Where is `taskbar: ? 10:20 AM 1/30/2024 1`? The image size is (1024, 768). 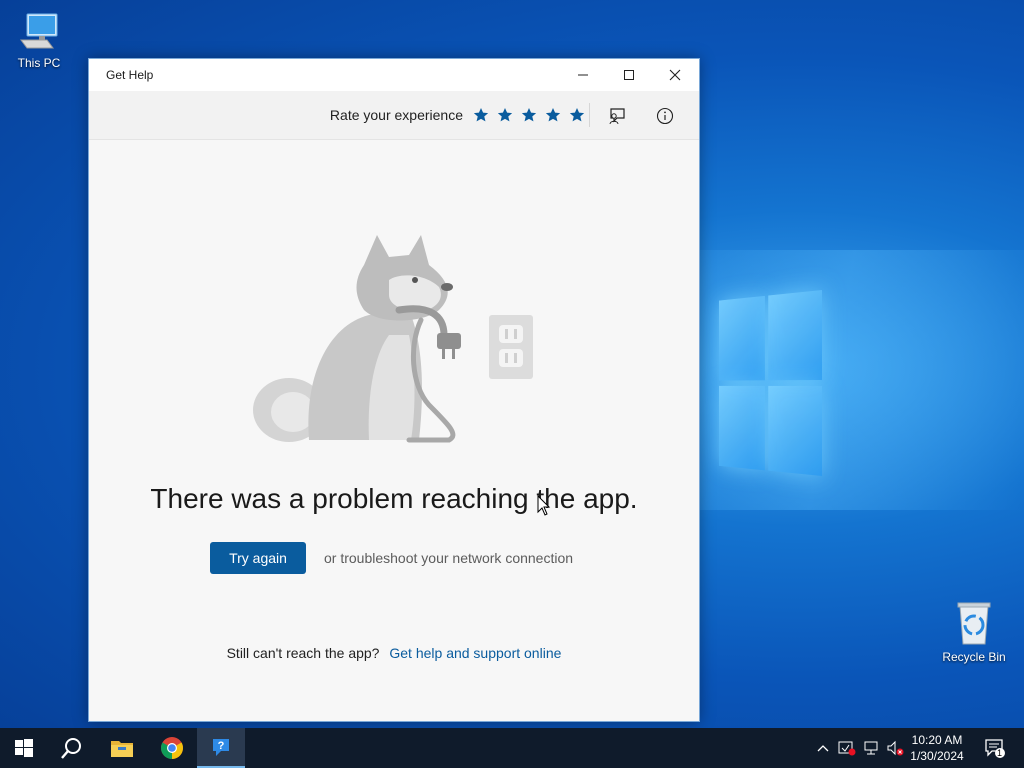 taskbar: ? 10:20 AM 1/30/2024 1 is located at coordinates (512, 748).